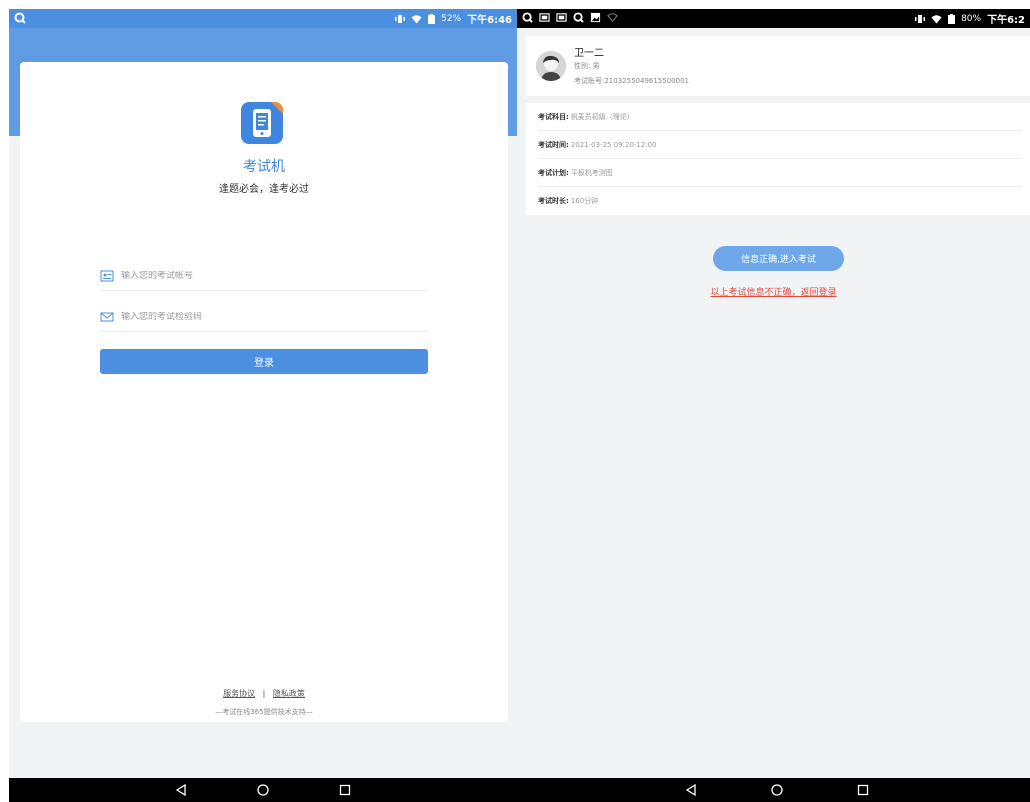  I want to click on candidate-account: 考试账号:2103255049615500001, so click(631, 81).